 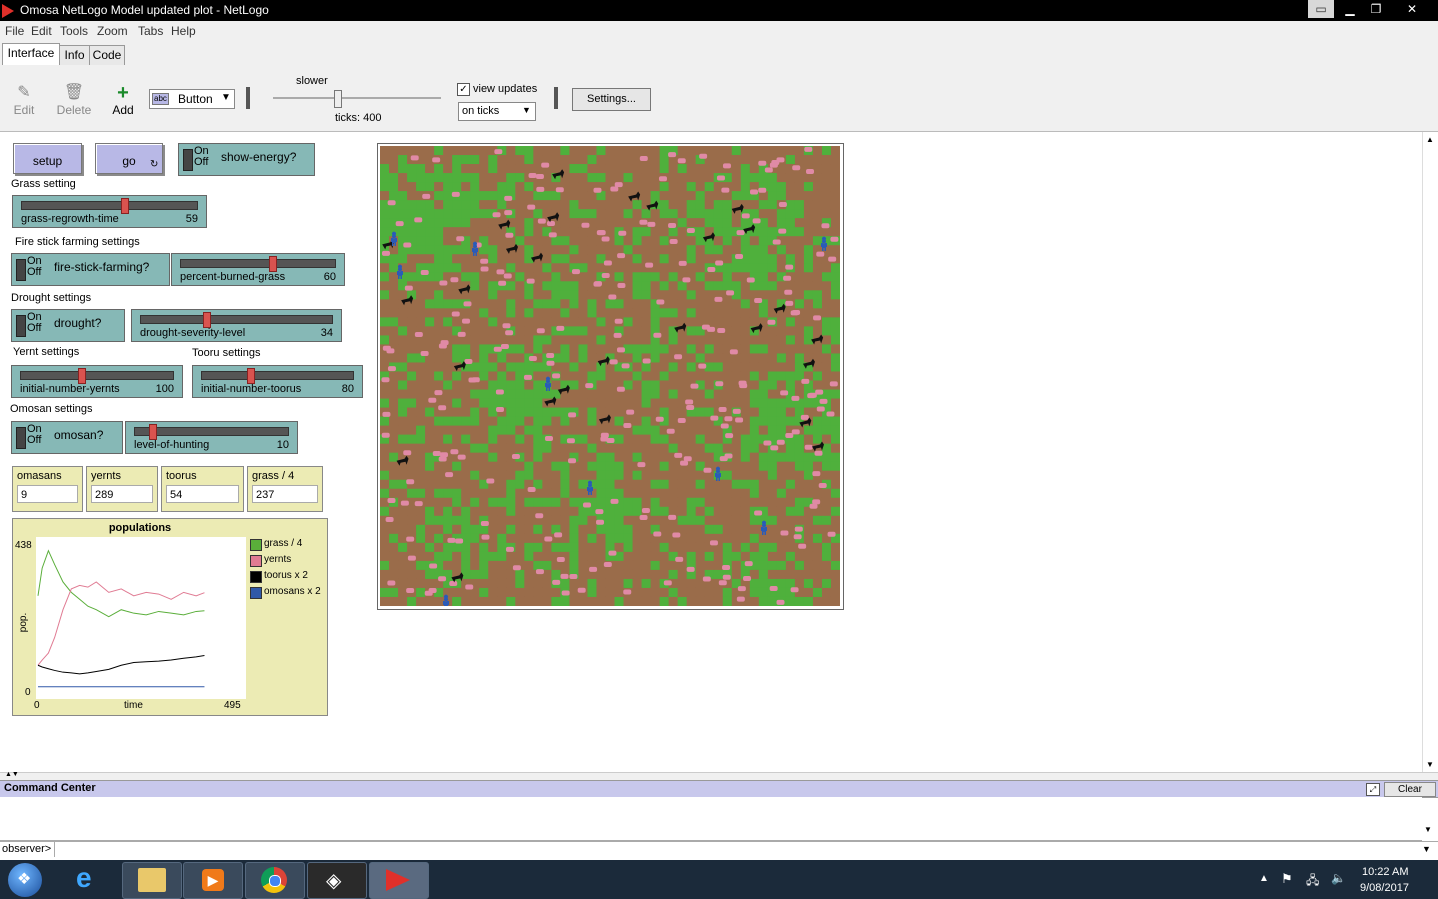 I want to click on view-updates-checkbox: ✓, so click(x=463, y=89).